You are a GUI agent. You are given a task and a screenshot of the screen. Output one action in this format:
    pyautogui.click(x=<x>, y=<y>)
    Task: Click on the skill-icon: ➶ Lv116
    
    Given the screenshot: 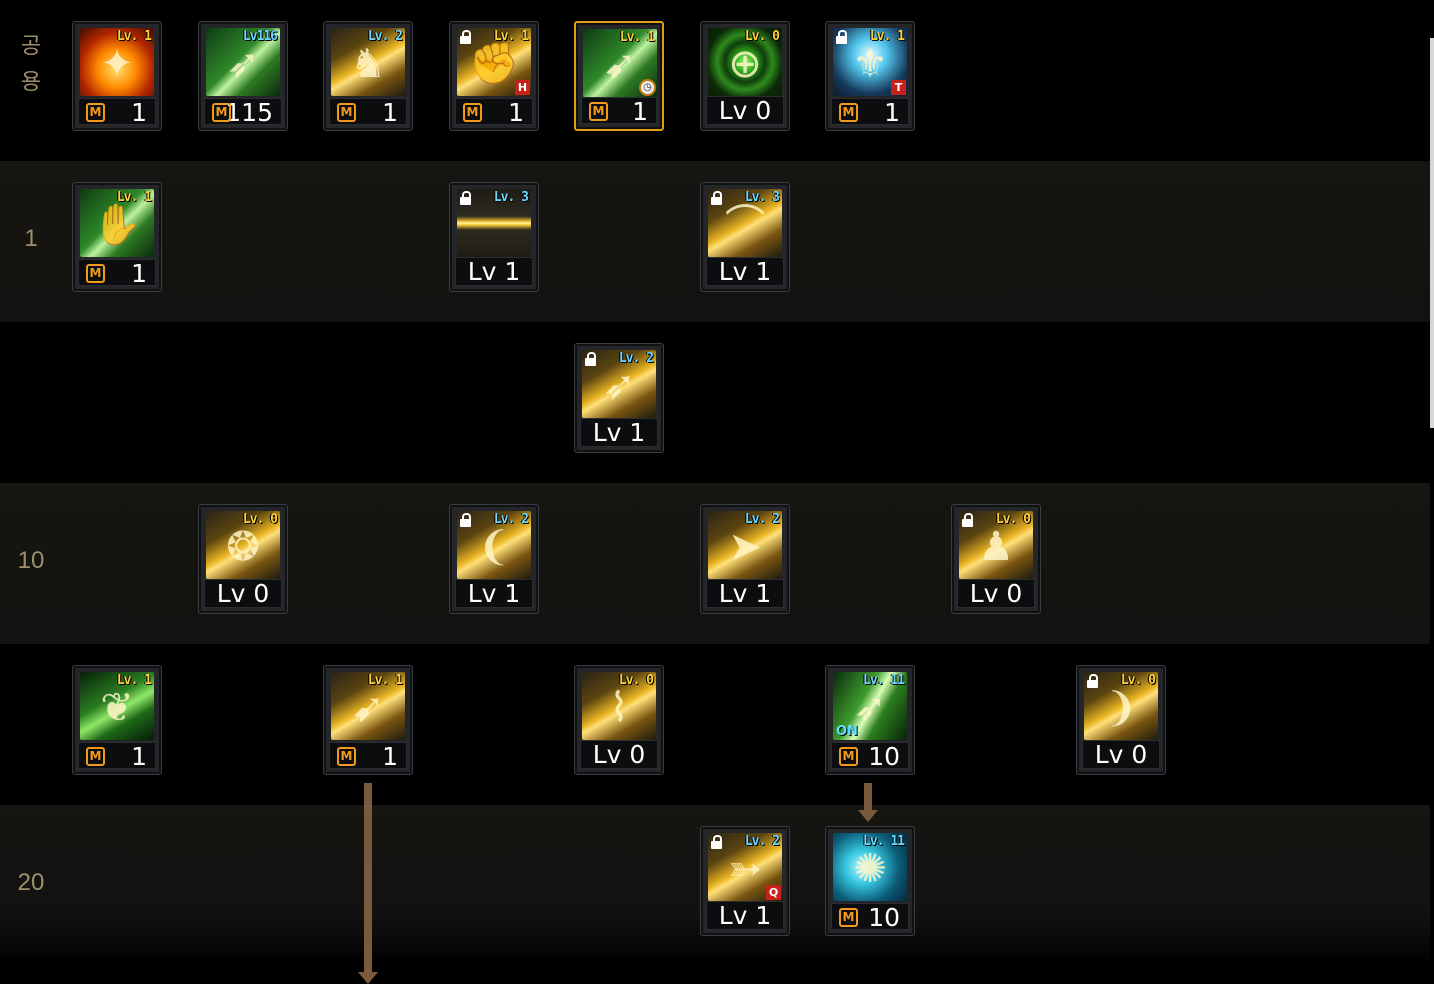 What is the action you would take?
    pyautogui.click(x=243, y=62)
    